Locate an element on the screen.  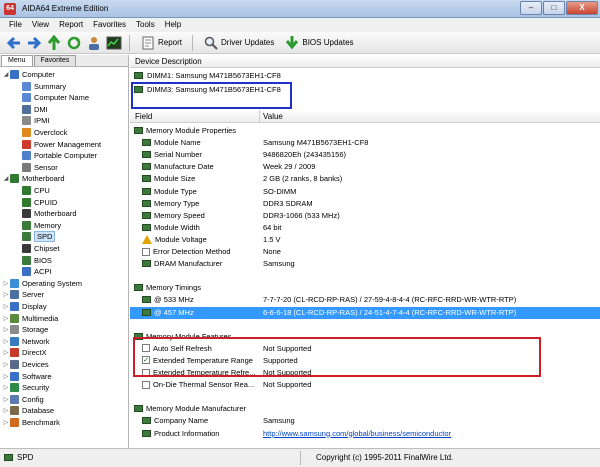
tree-item-operating-system: ▷ Operating System is located at coordinates (42, 283).